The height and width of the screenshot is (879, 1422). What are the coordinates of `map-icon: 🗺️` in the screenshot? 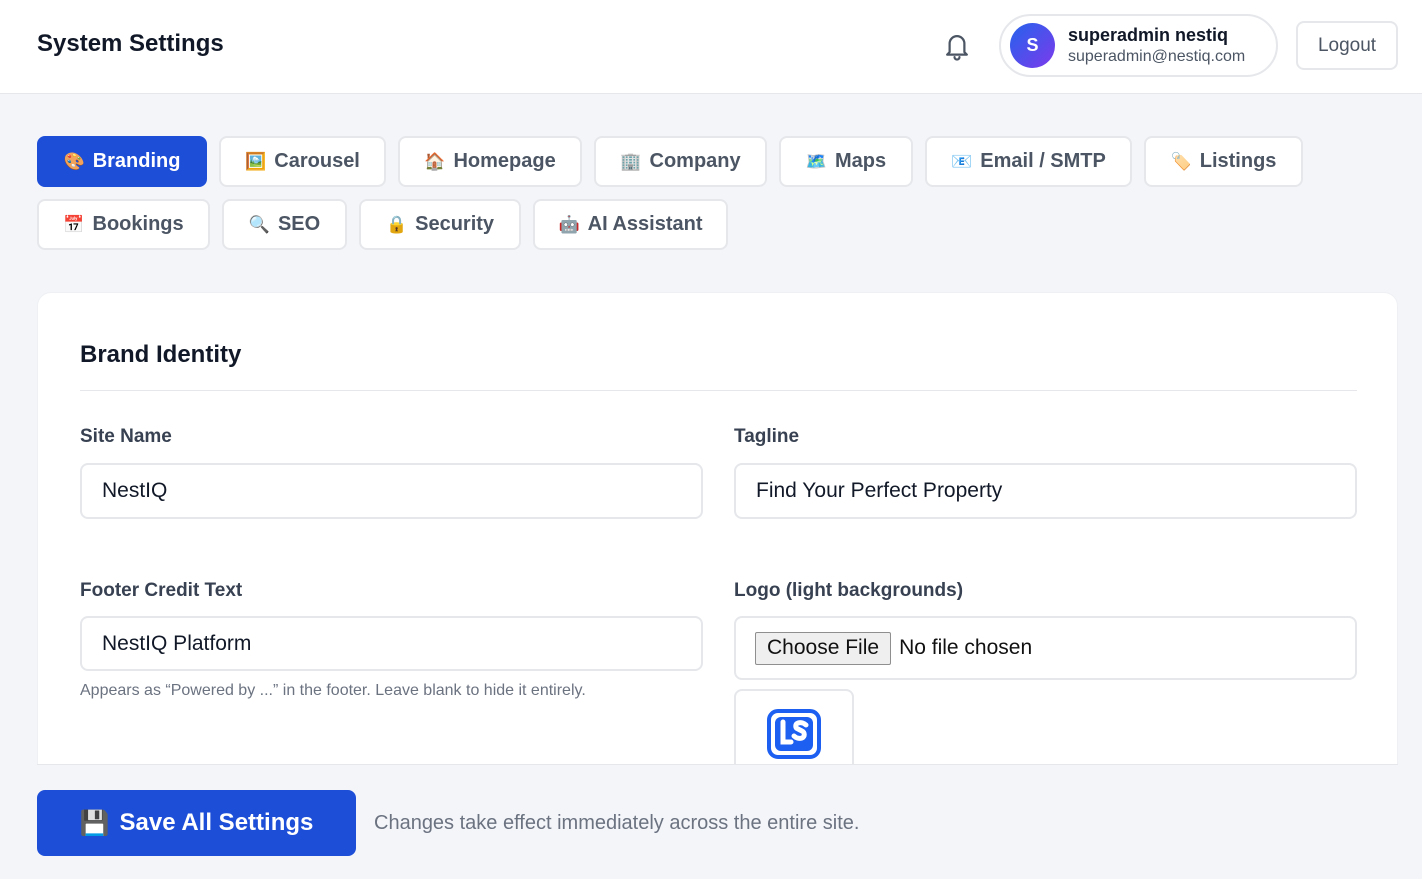 It's located at (816, 161).